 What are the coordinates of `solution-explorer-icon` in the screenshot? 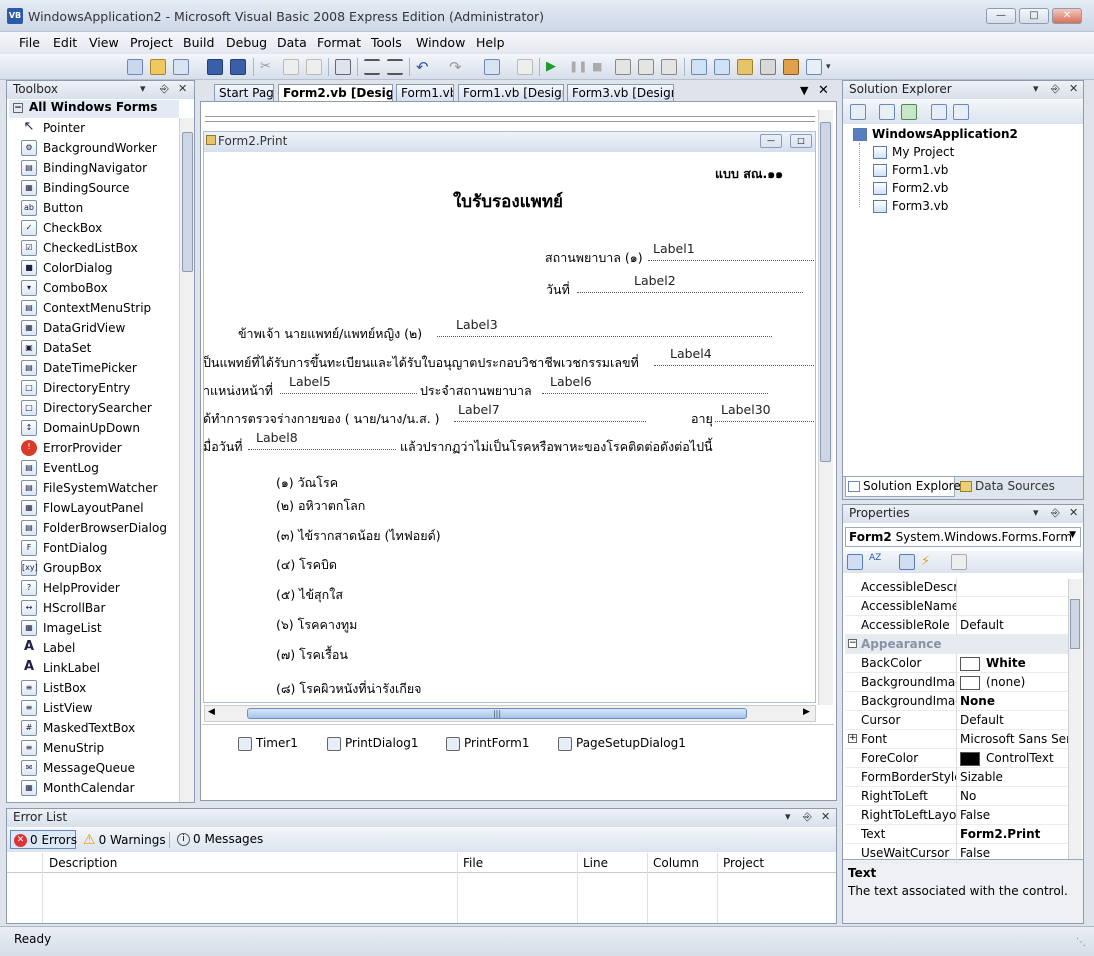 It's located at (722, 67).